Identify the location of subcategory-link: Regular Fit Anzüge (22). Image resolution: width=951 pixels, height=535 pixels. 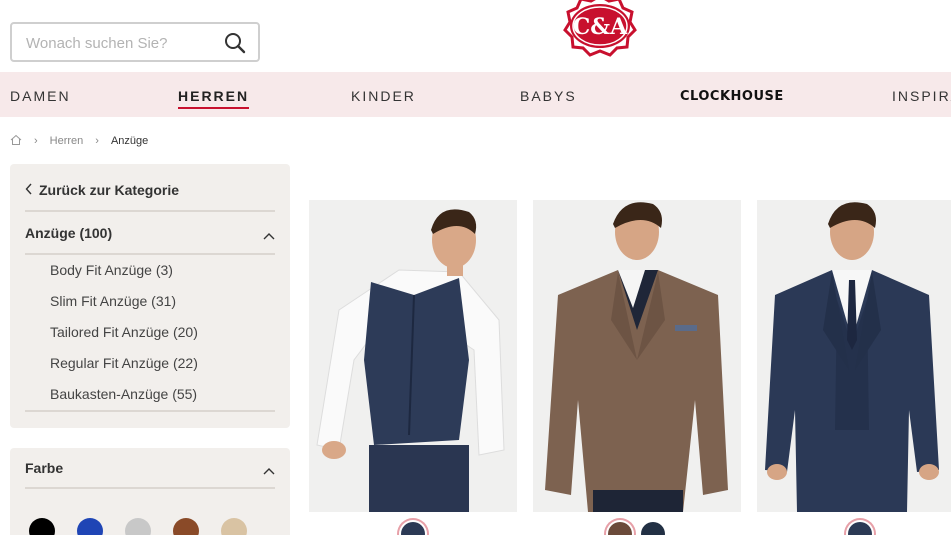
(124, 363).